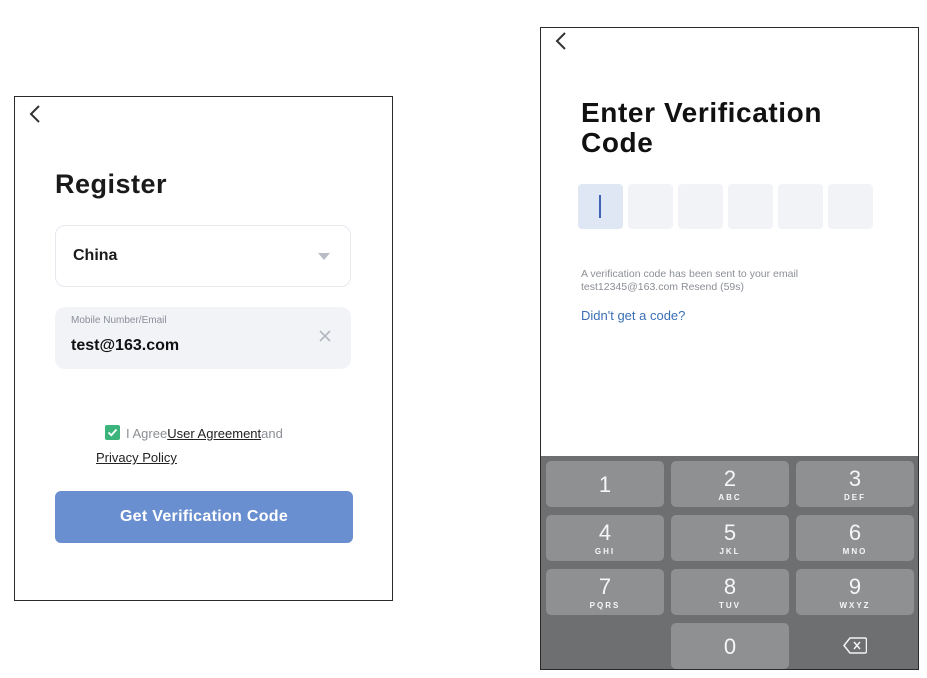 The image size is (927, 678). I want to click on key-2: 2 ABC, so click(730, 484).